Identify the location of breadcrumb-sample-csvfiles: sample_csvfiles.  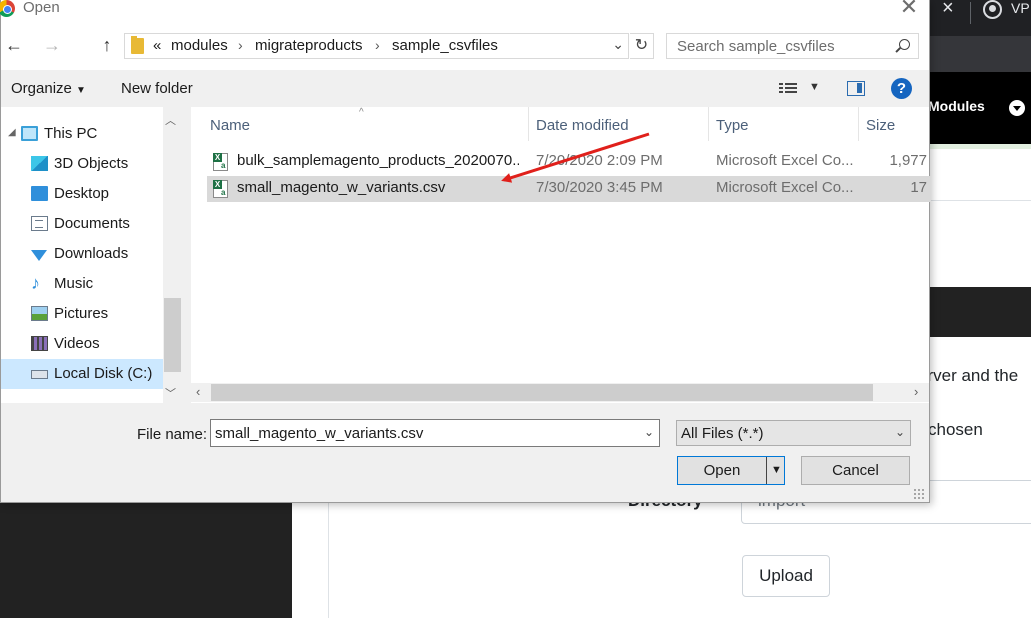
(445, 45).